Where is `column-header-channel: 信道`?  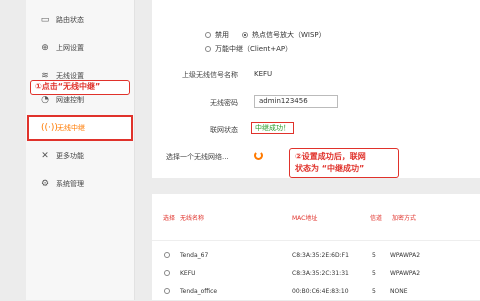 column-header-channel: 信道 is located at coordinates (376, 218).